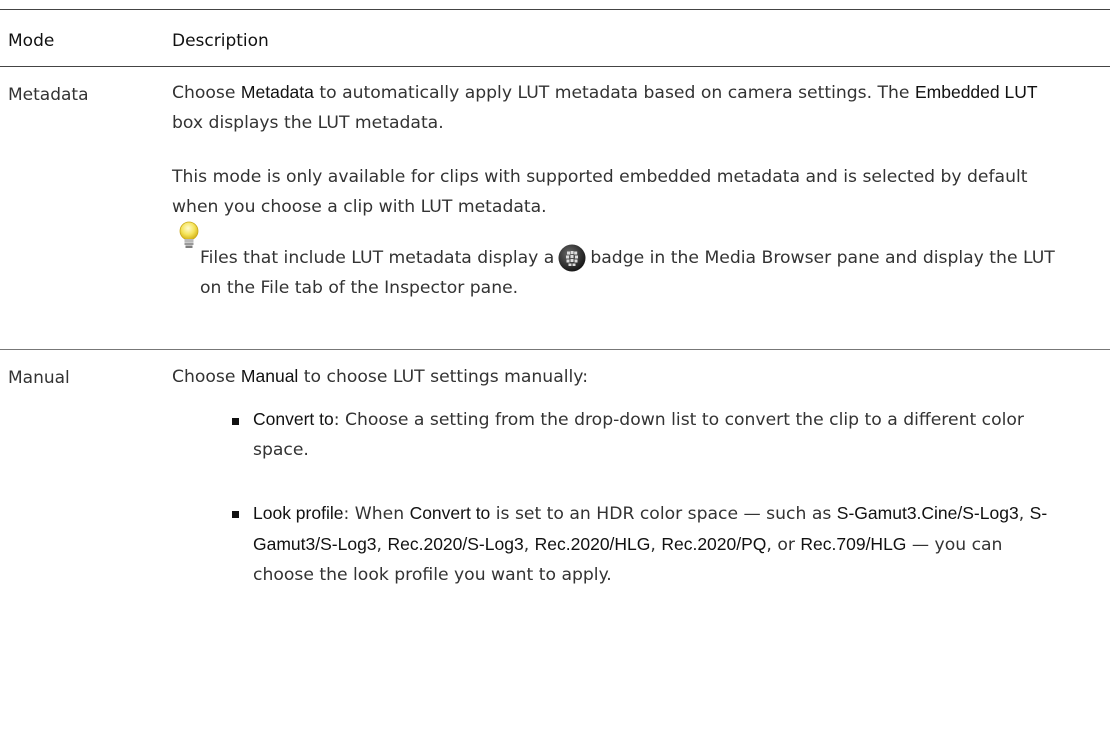 Image resolution: width=1110 pixels, height=734 pixels. I want to click on embedded-lut-term: Embedded LUT, so click(976, 92).